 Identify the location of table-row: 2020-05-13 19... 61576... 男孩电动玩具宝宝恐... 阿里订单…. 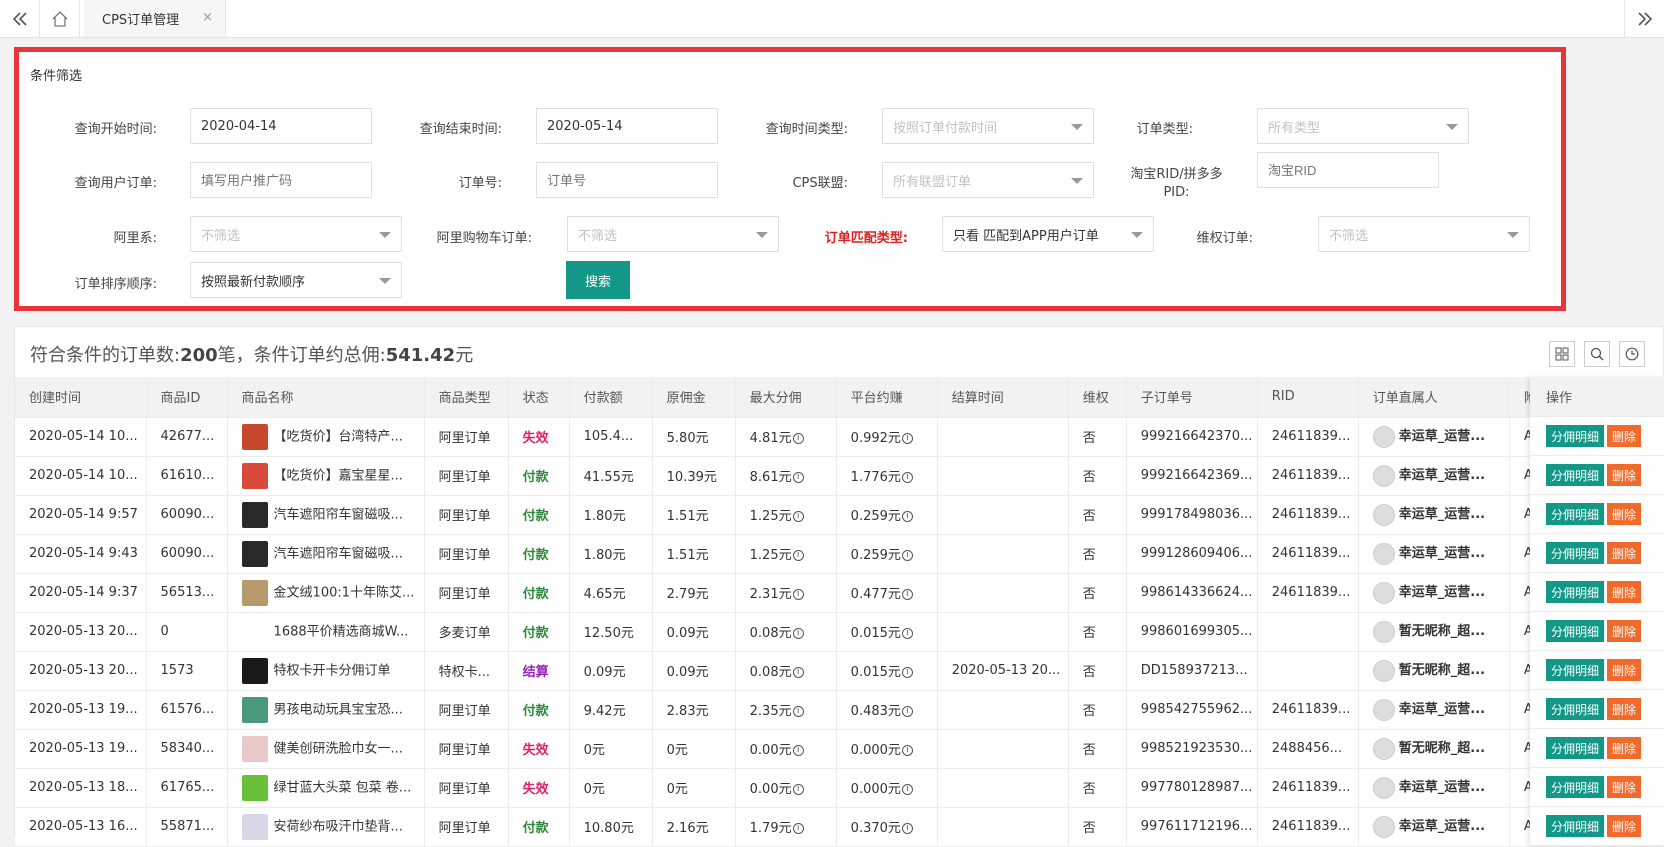
(839, 710).